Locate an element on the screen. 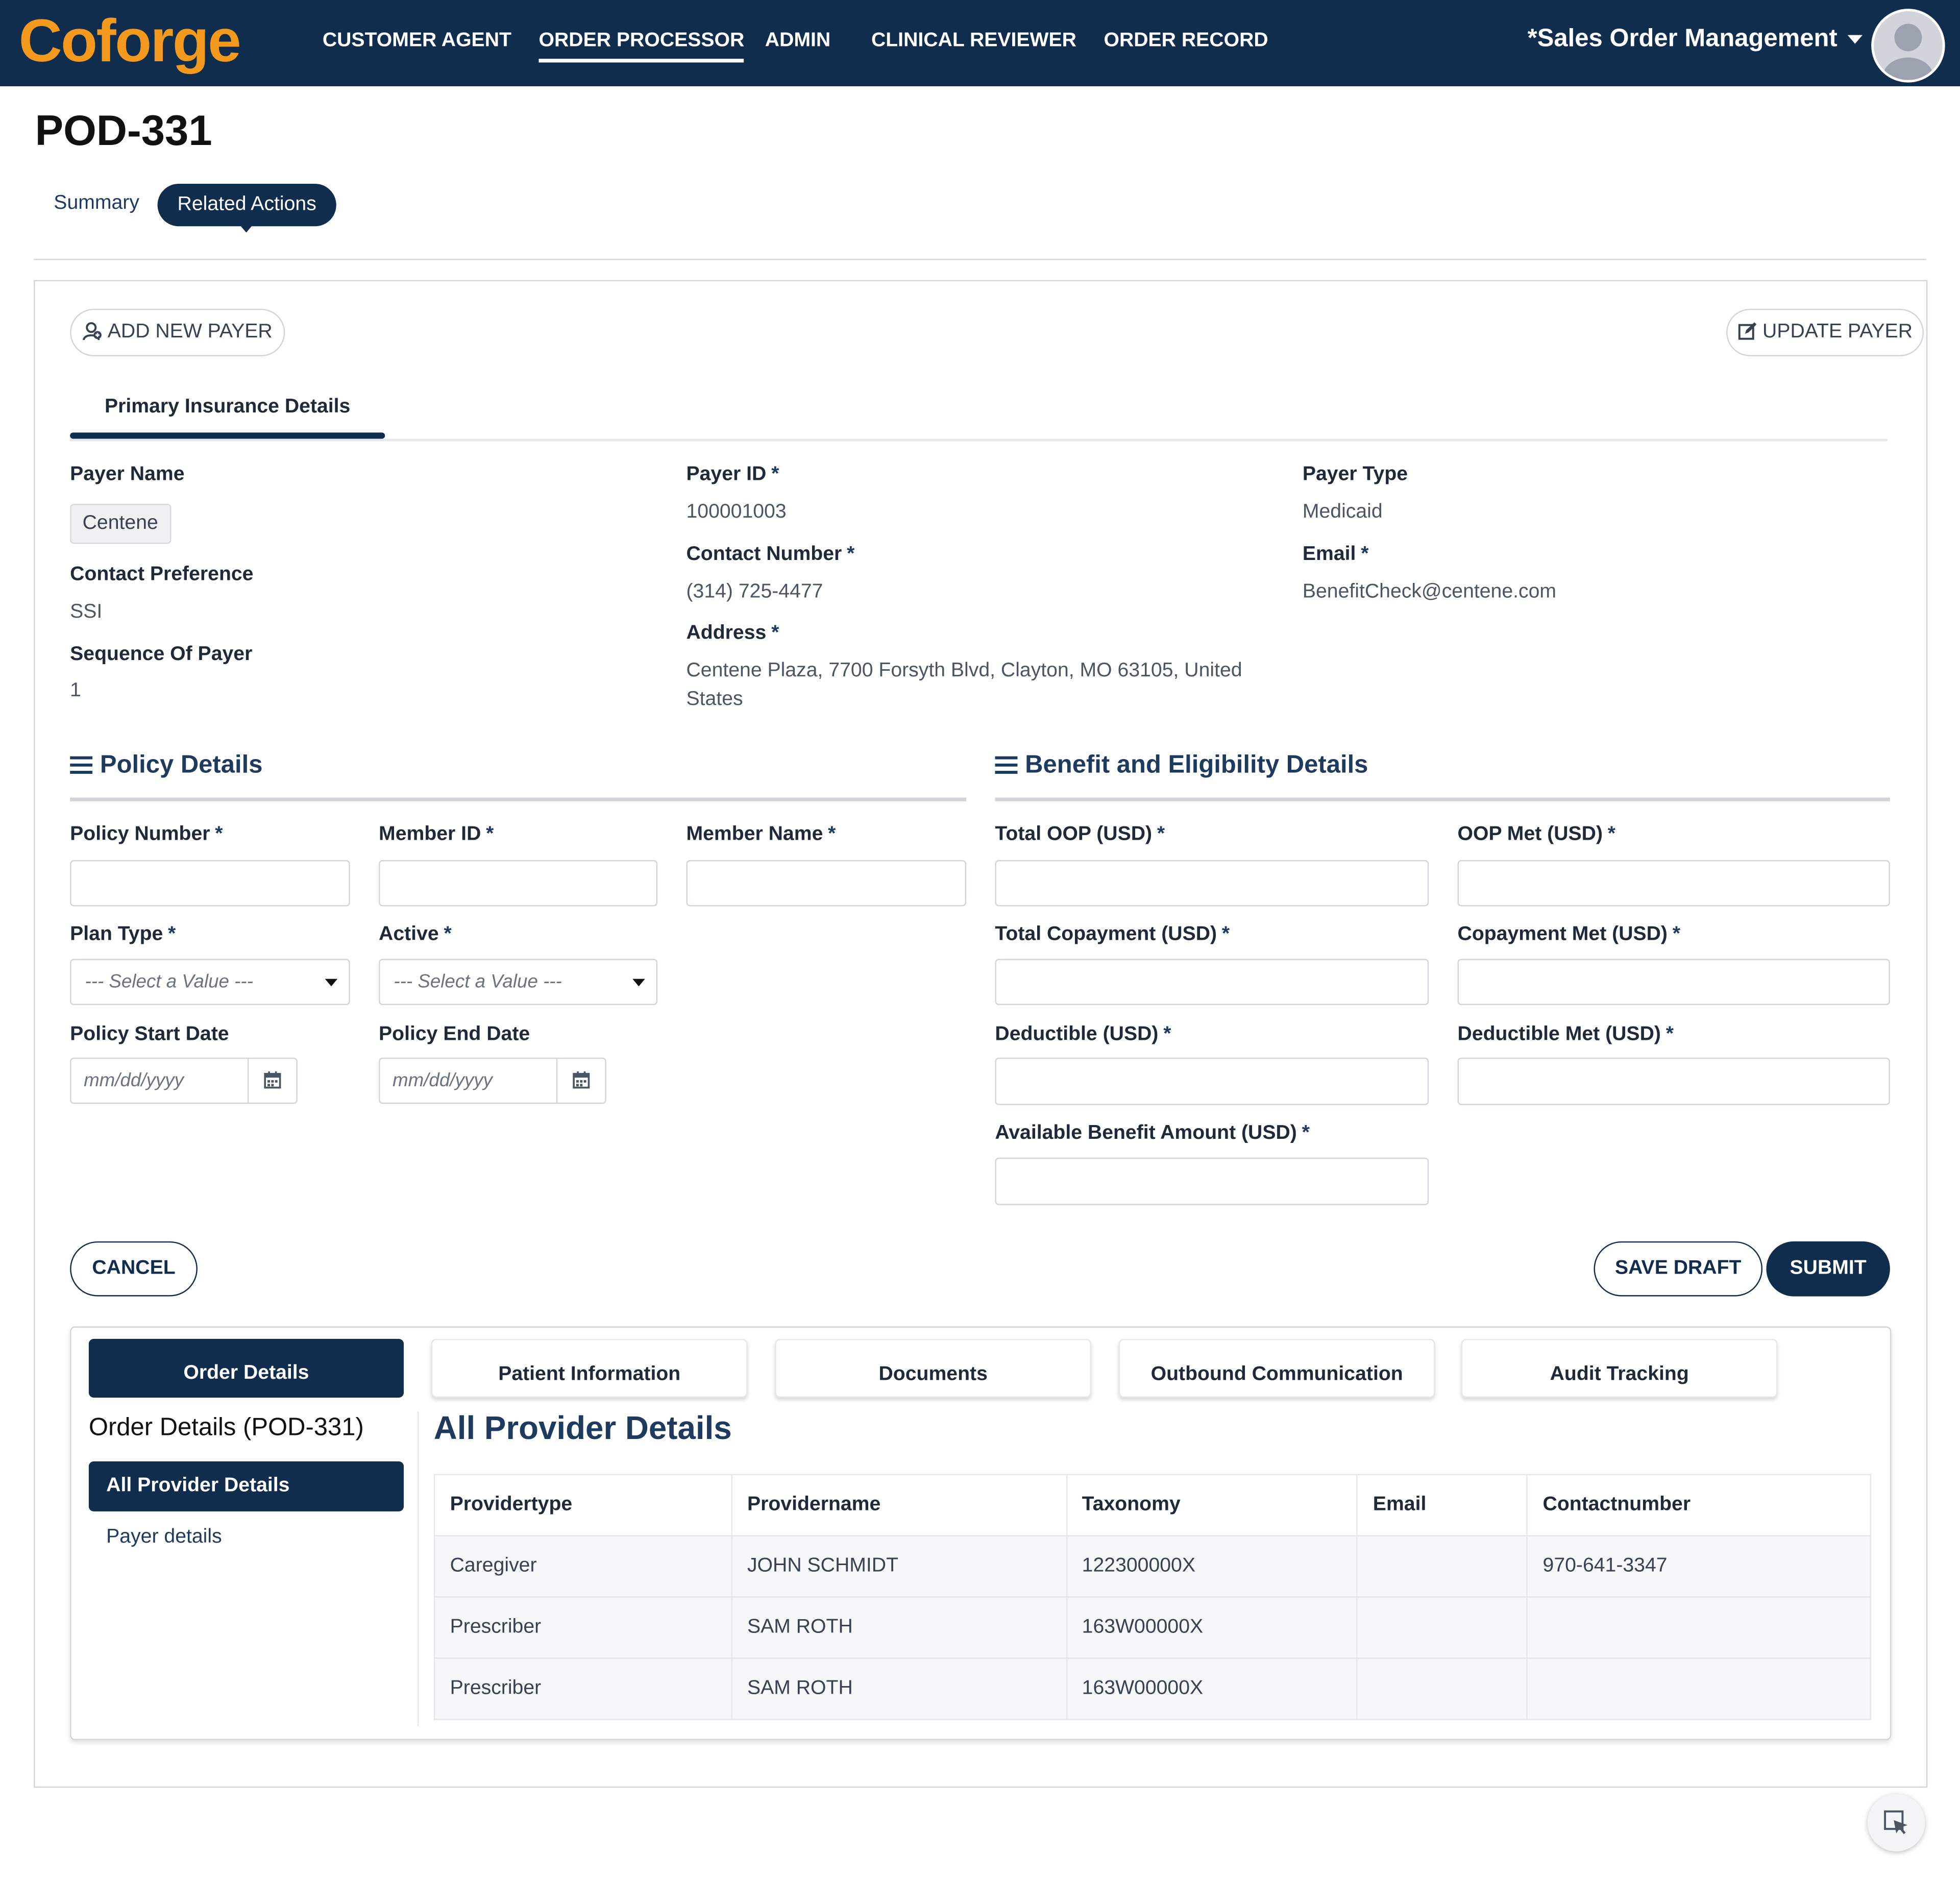 Image resolution: width=1960 pixels, height=1879 pixels. email-value: BenefitCheck@centene.com is located at coordinates (1429, 592).